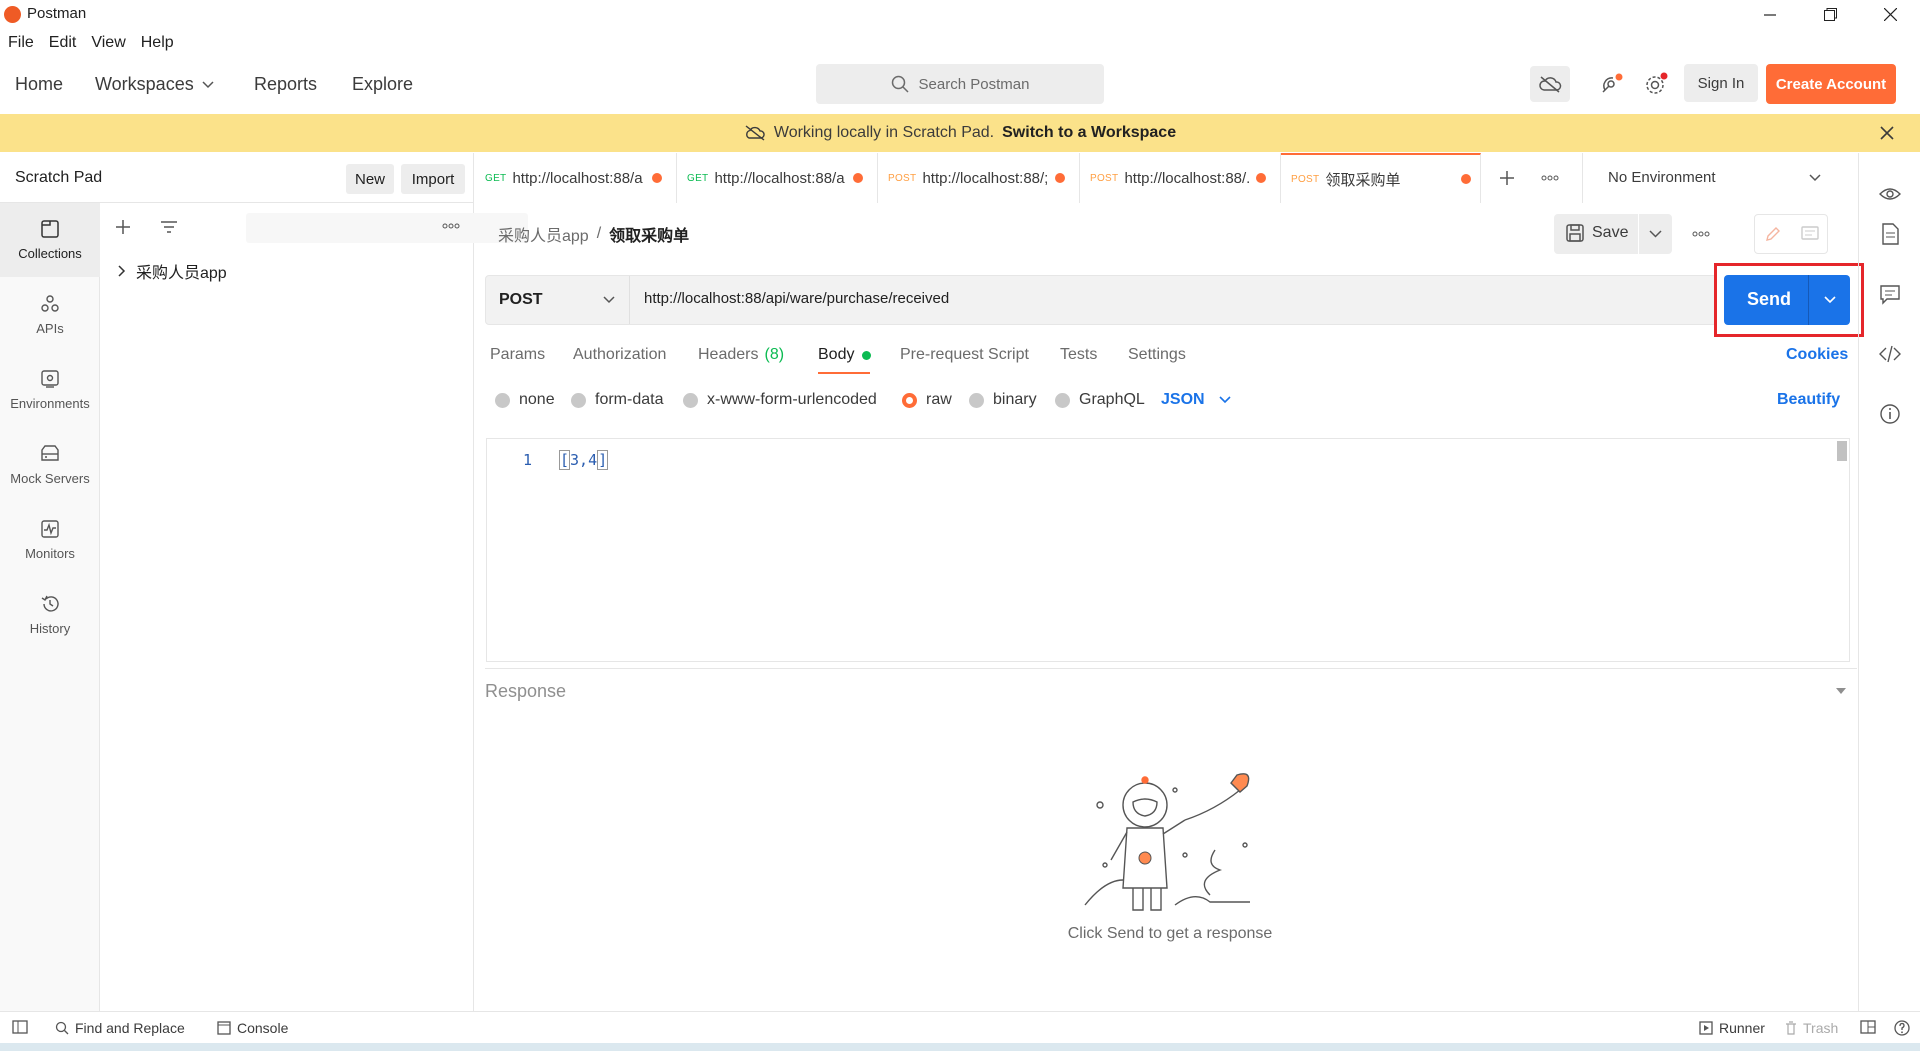 This screenshot has height=1051, width=1920. Describe the element at coordinates (39, 84) in the screenshot. I see `nav-home: Home` at that location.